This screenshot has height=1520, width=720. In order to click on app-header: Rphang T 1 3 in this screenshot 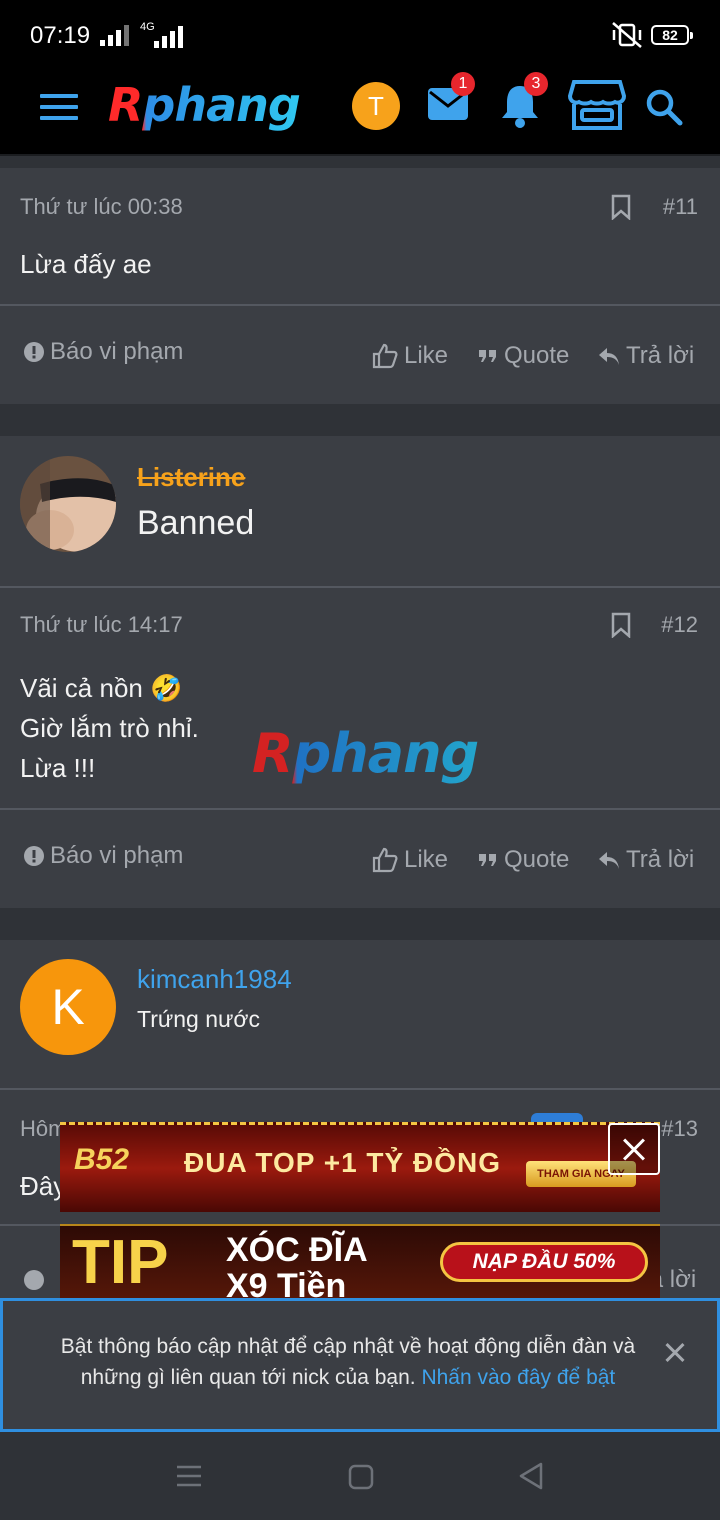, I will do `click(360, 112)`.